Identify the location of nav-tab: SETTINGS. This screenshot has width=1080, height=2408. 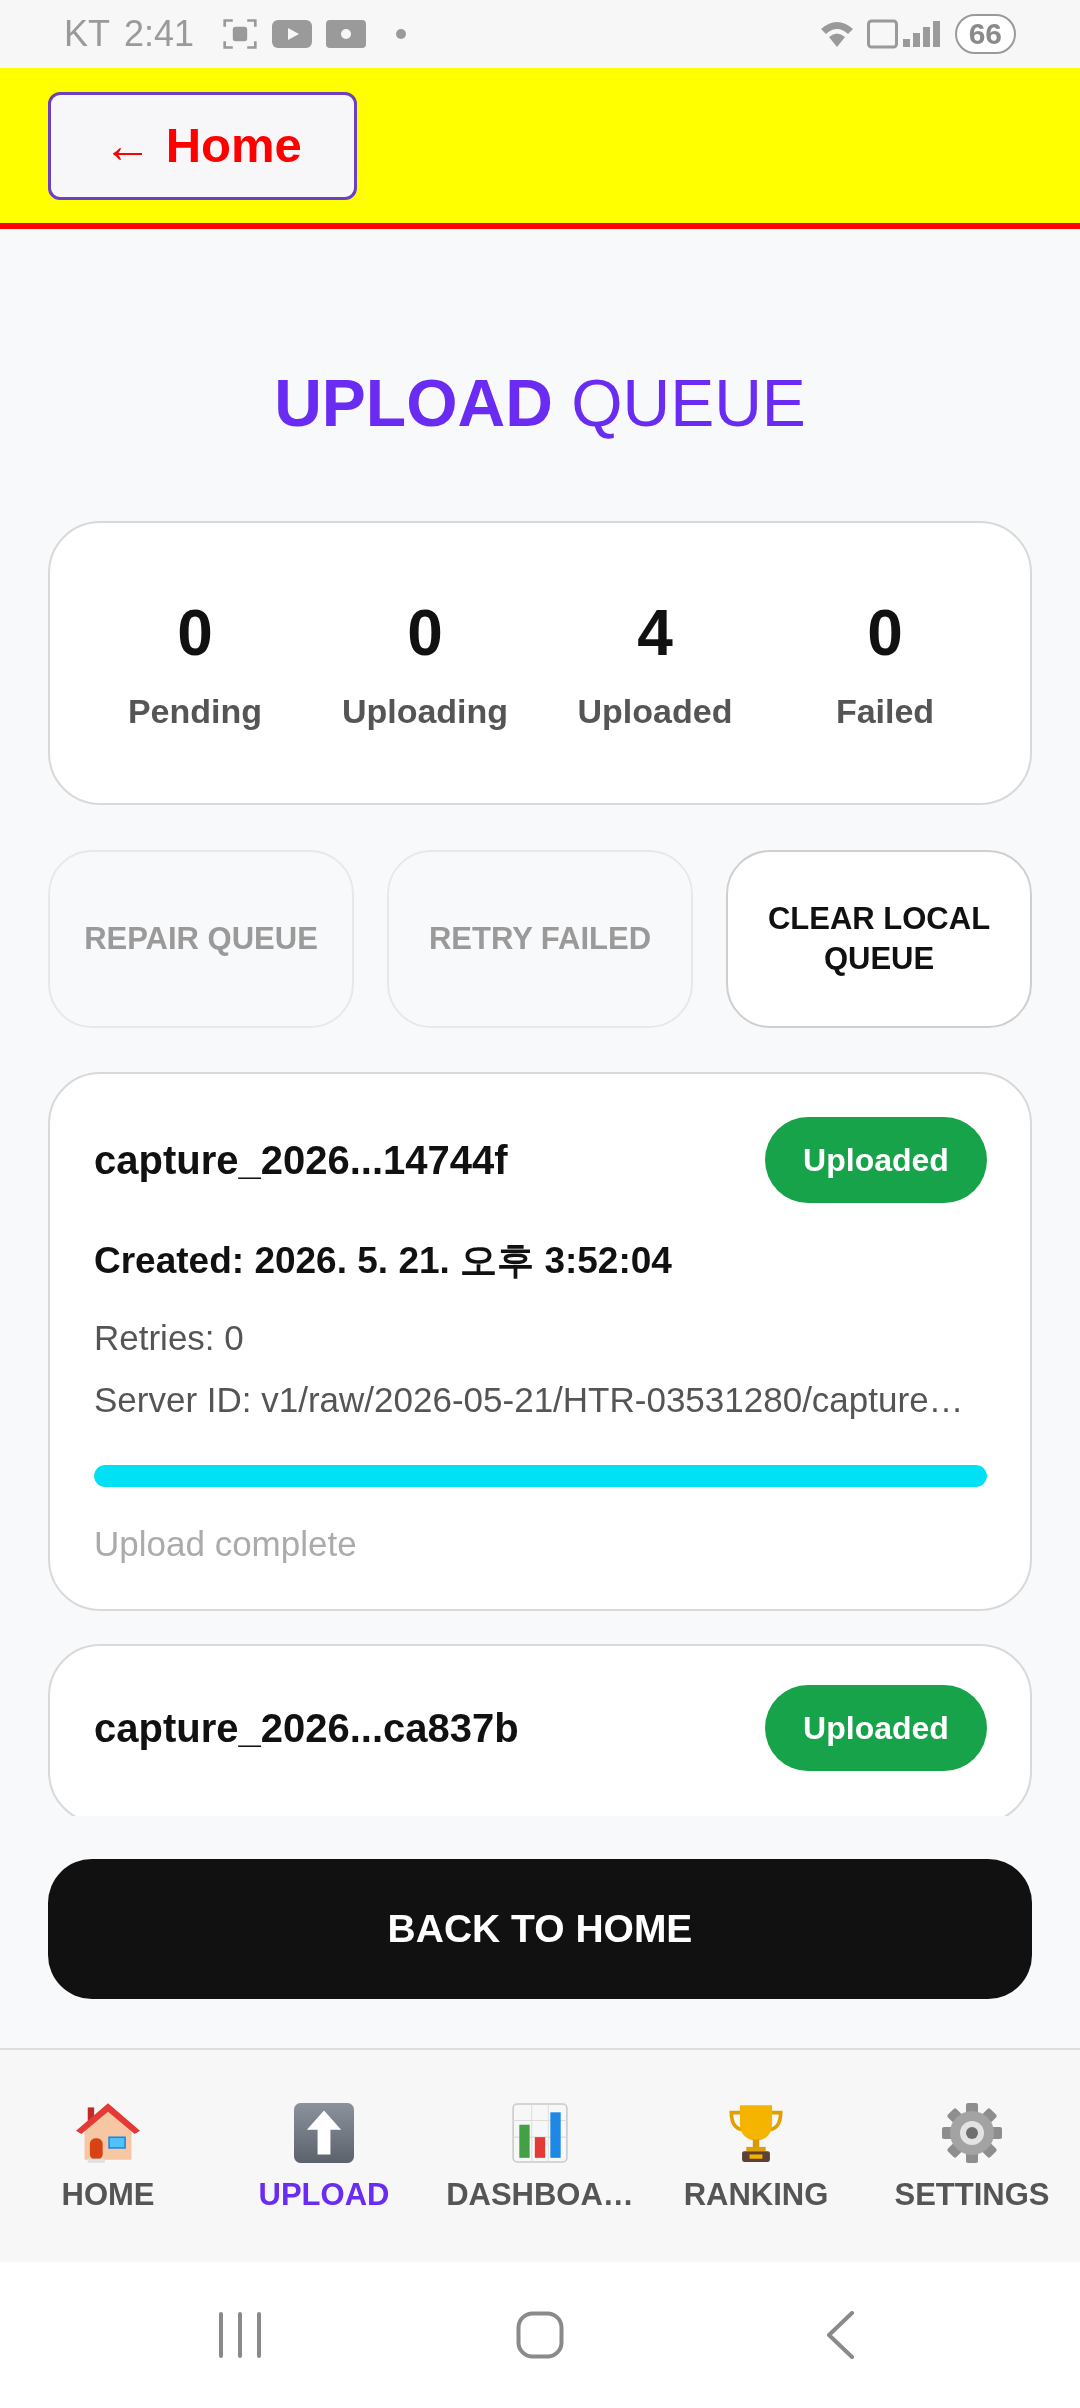
(972, 2156).